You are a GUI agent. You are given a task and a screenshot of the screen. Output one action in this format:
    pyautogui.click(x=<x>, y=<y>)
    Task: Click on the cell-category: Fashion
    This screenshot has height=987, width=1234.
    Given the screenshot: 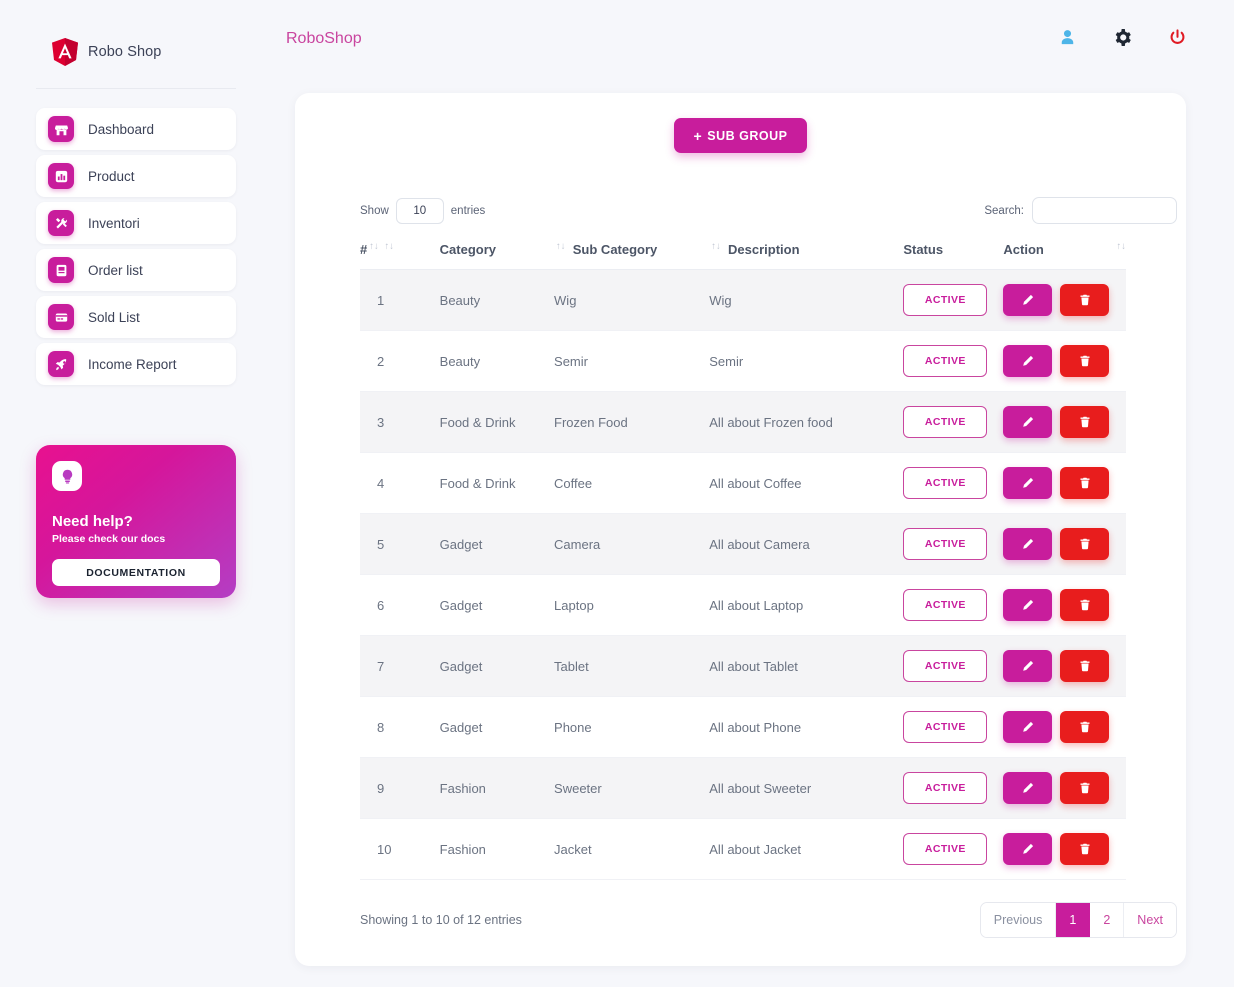 What is the action you would take?
    pyautogui.click(x=497, y=788)
    